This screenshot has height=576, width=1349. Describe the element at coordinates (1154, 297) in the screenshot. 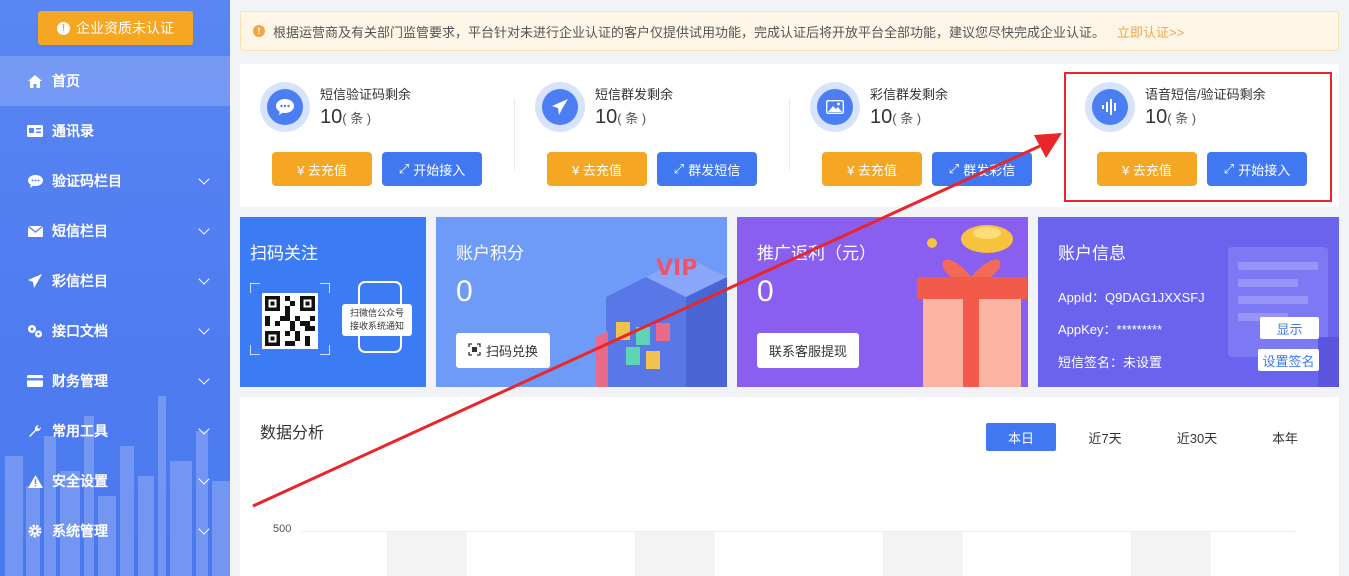

I see `appid-value: Q9DAG1JXXSFJ` at that location.